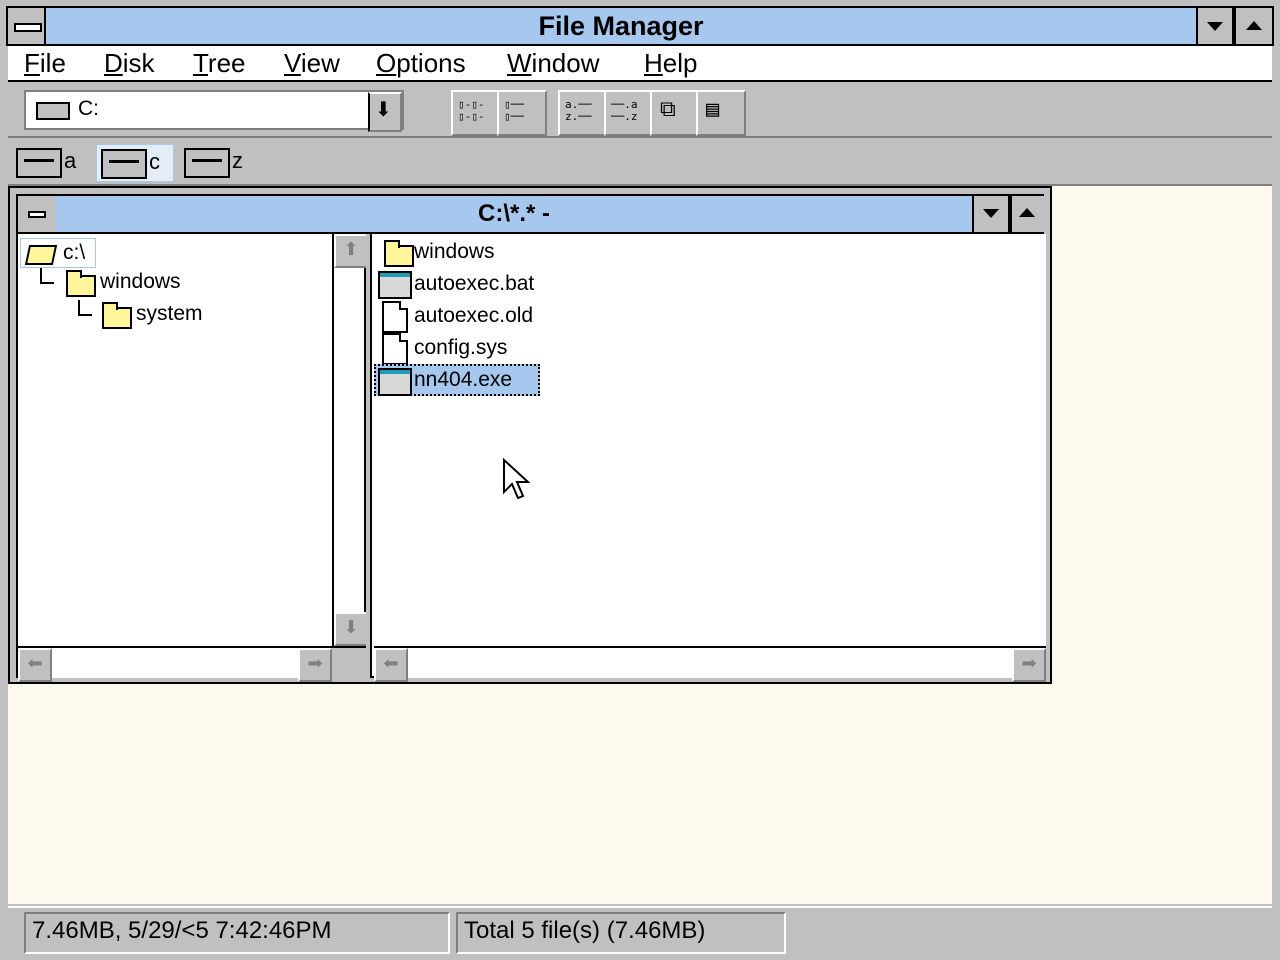 This screenshot has height=960, width=1280. Describe the element at coordinates (668, 109) in the screenshot. I see `copy-icon: ⧉` at that location.